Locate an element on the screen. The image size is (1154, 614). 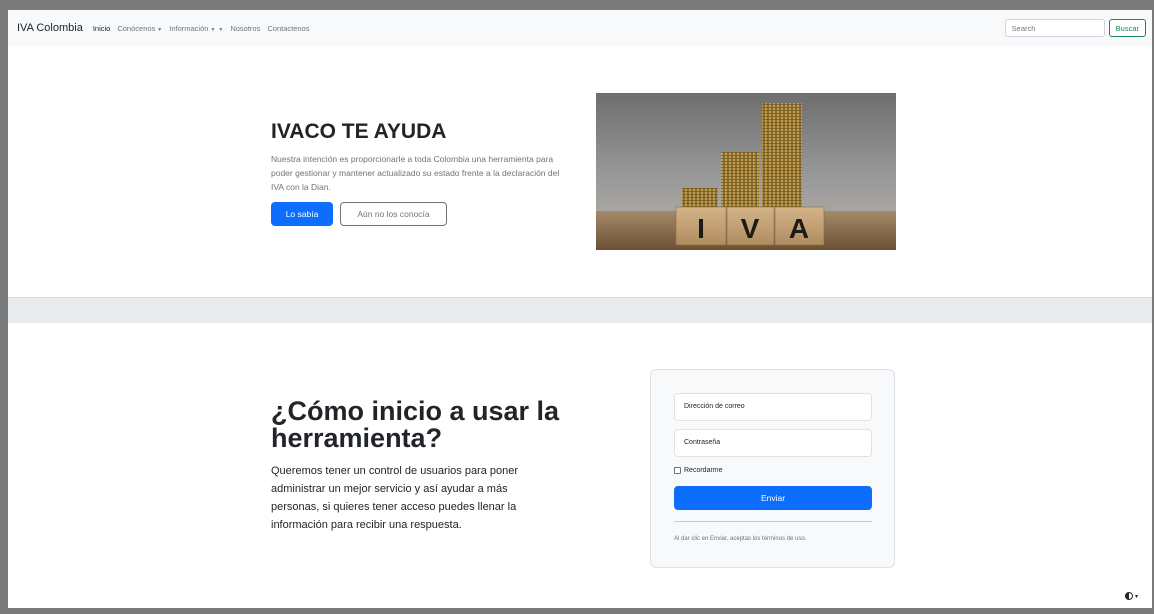
iva-coins-illustration: I V A is located at coordinates (746, 171).